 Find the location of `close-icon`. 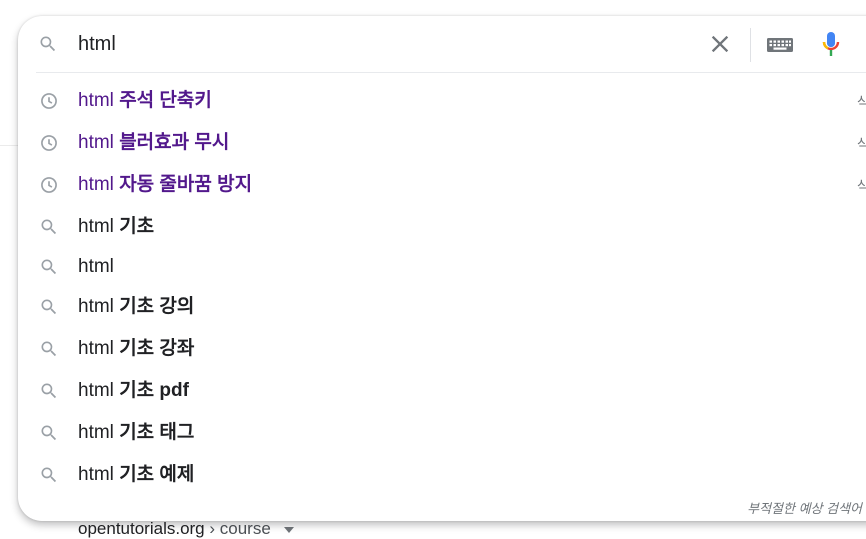

close-icon is located at coordinates (720, 44).